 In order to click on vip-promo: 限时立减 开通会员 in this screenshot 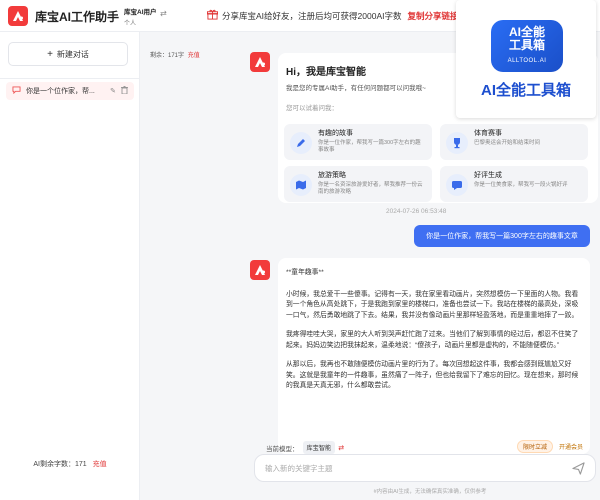, I will do `click(550, 446)`.